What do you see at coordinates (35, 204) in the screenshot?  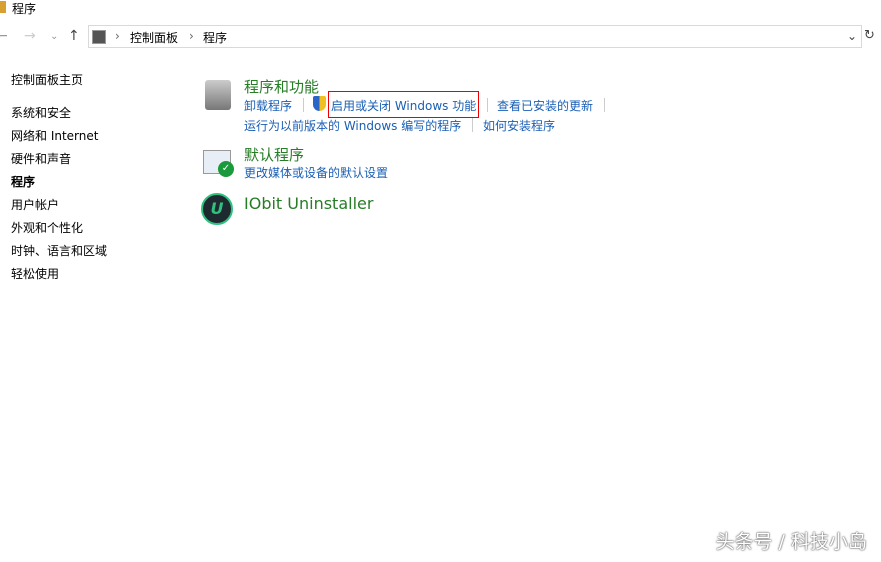 I see `sidebar-item-users: 用户帐户` at bounding box center [35, 204].